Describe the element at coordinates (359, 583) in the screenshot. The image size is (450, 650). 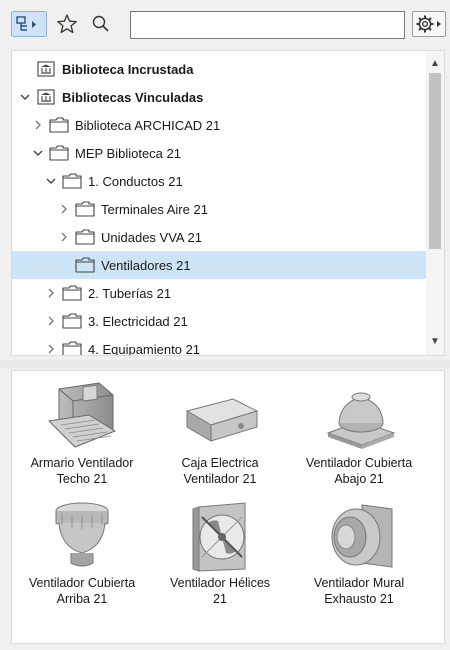
I see `object-name-line1: Ventilador Mural` at that location.